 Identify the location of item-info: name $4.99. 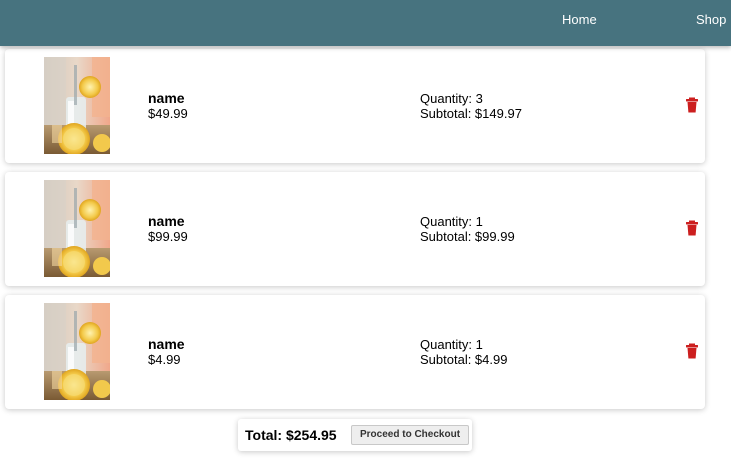
(166, 352).